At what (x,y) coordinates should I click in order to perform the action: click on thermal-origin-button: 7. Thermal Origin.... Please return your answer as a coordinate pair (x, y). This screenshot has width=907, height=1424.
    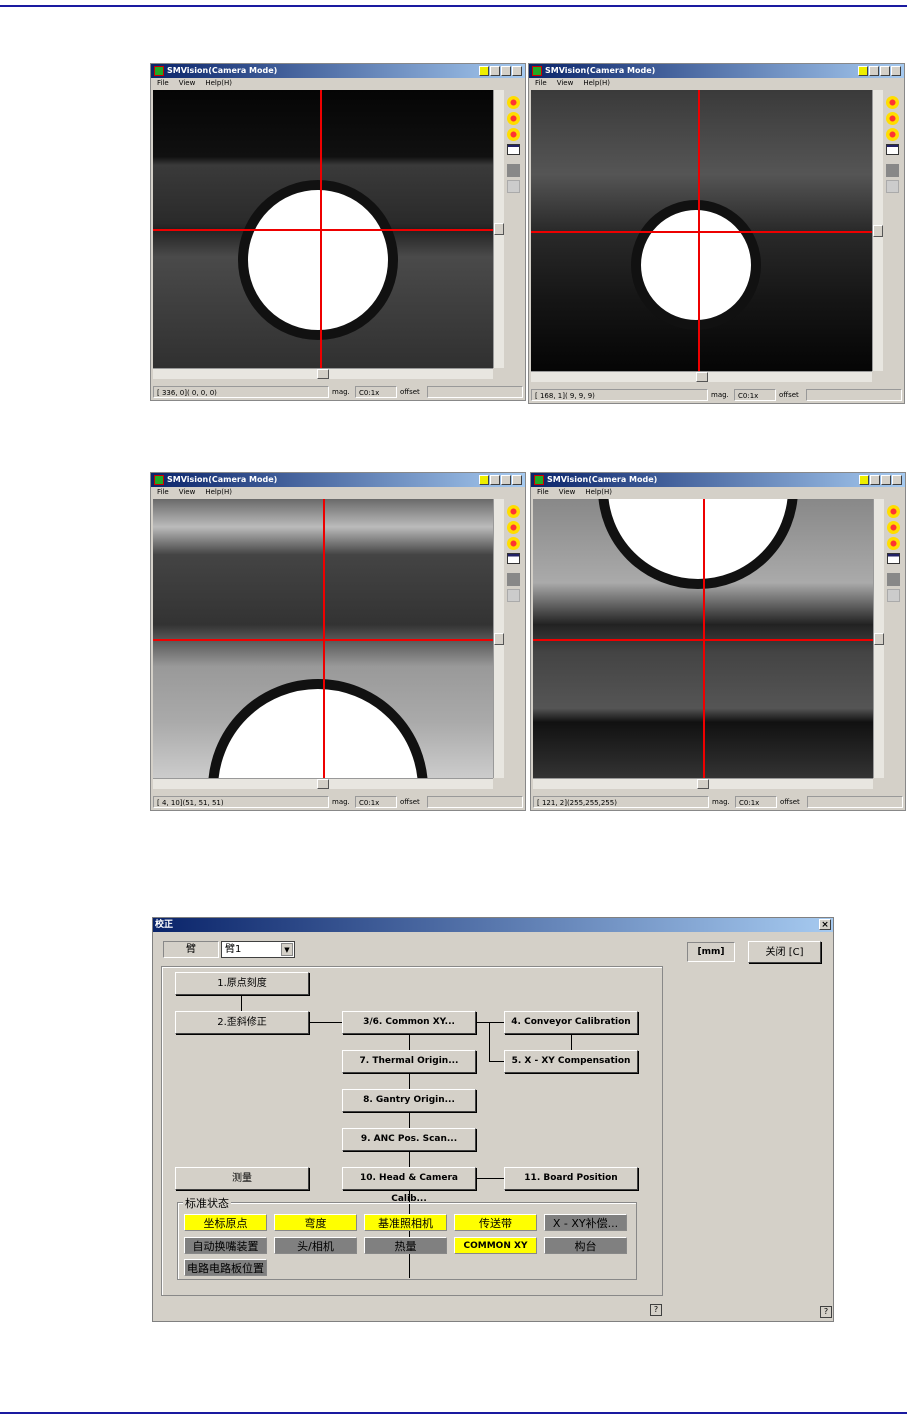
    Looking at the image, I should click on (409, 1061).